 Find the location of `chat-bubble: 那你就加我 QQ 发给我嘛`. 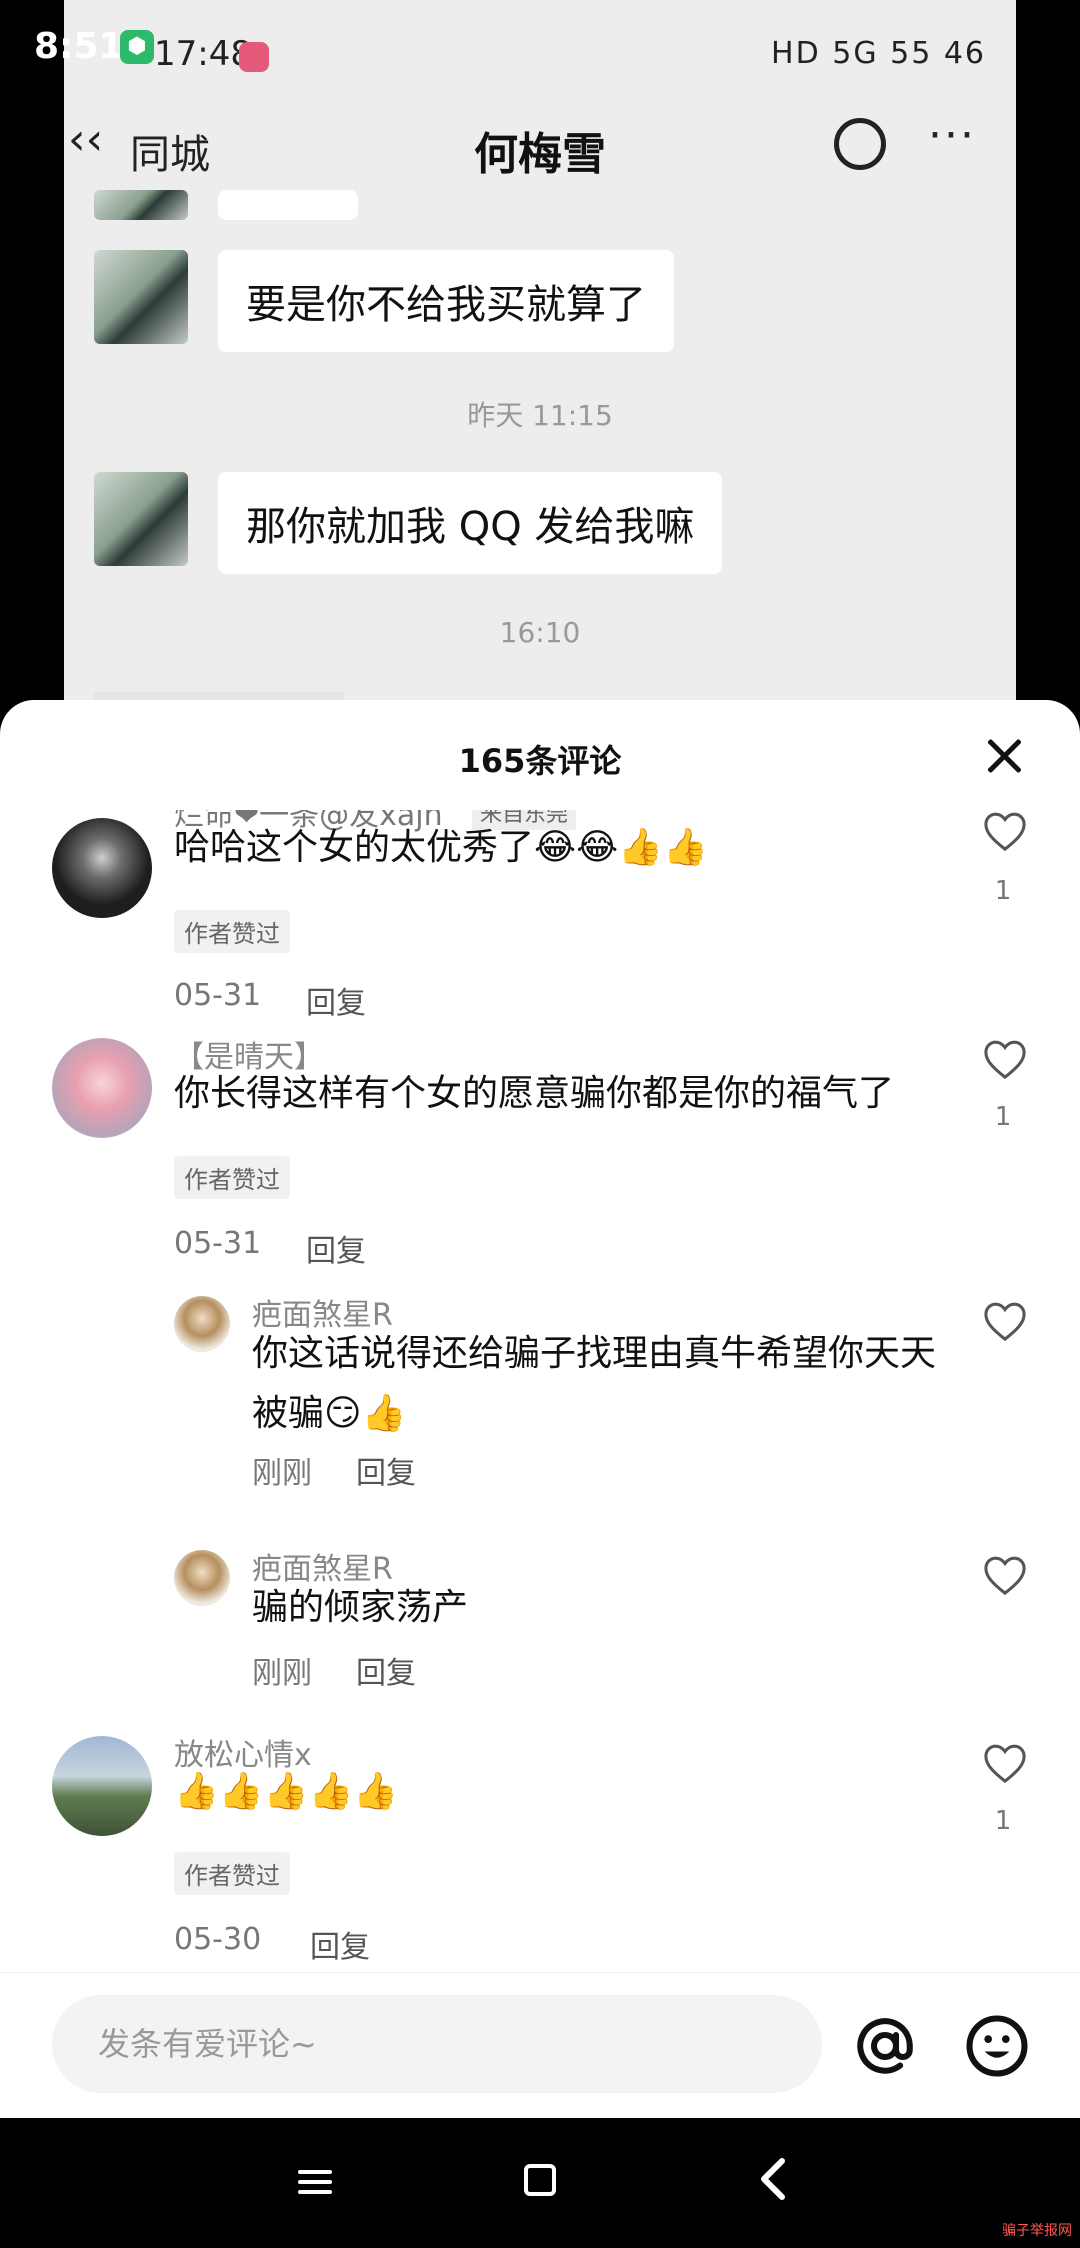

chat-bubble: 那你就加我 QQ 发给我嘛 is located at coordinates (470, 523).